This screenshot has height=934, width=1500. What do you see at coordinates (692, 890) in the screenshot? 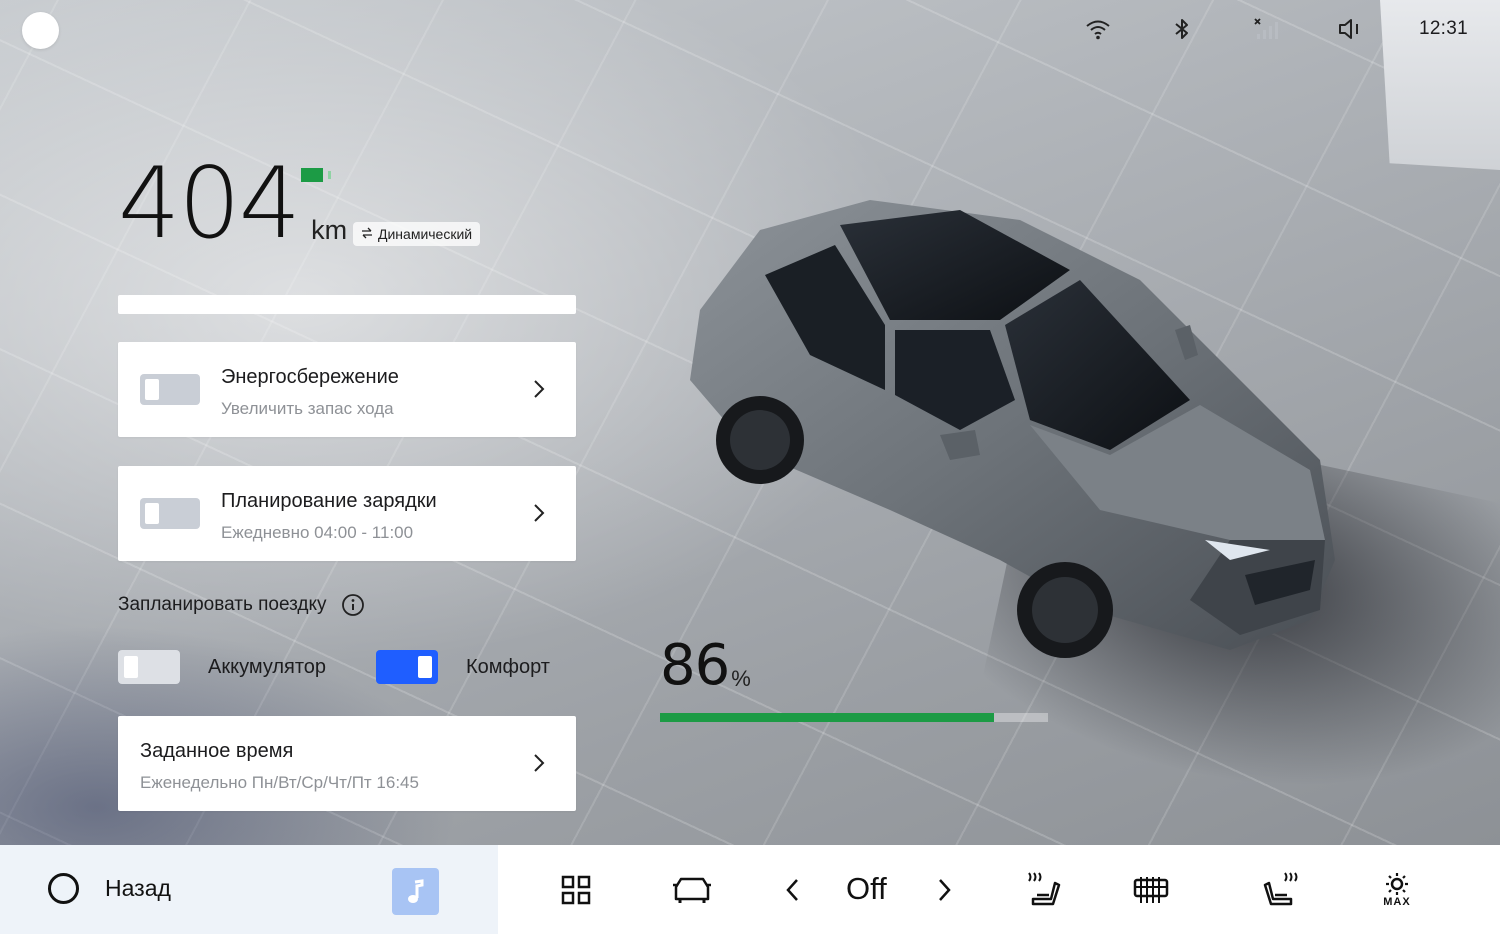
I see `car-icon` at bounding box center [692, 890].